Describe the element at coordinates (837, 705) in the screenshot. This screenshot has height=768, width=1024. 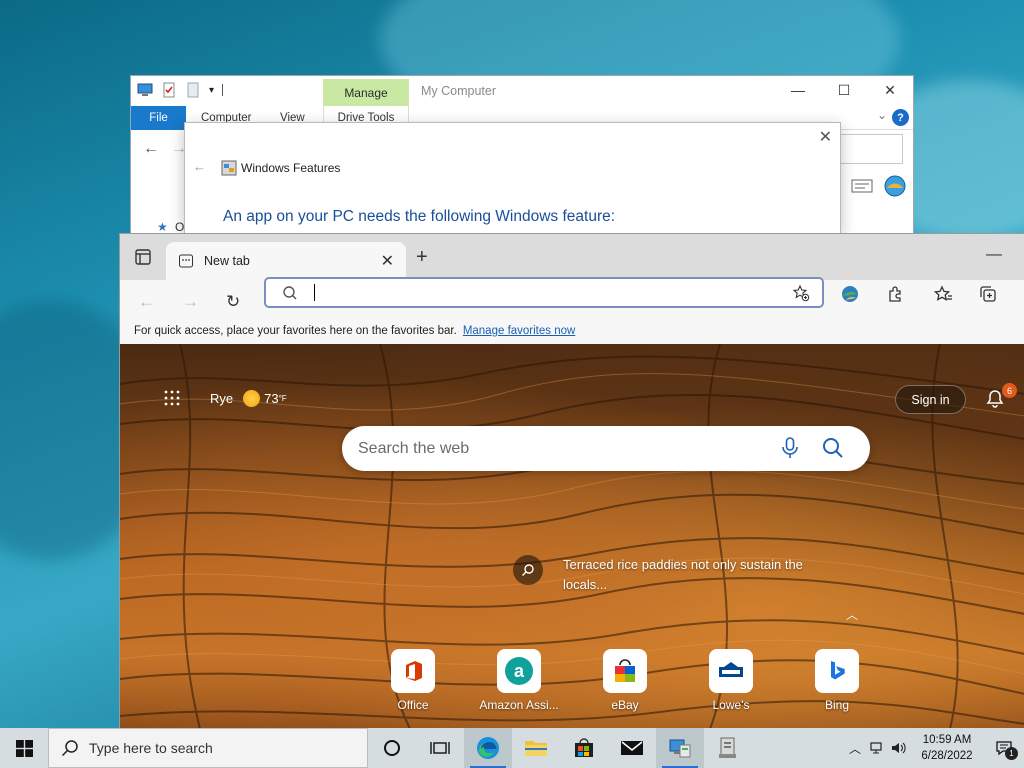
I see `quick-link-label: Bing` at that location.